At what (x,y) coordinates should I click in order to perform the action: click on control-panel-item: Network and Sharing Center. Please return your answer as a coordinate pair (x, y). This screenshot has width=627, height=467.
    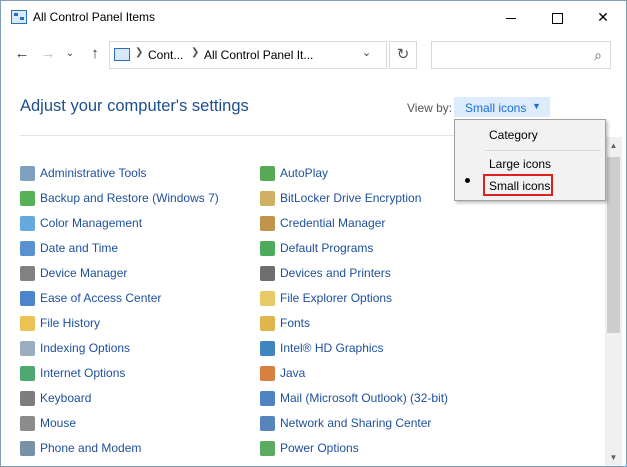
    Looking at the image, I should click on (375, 426).